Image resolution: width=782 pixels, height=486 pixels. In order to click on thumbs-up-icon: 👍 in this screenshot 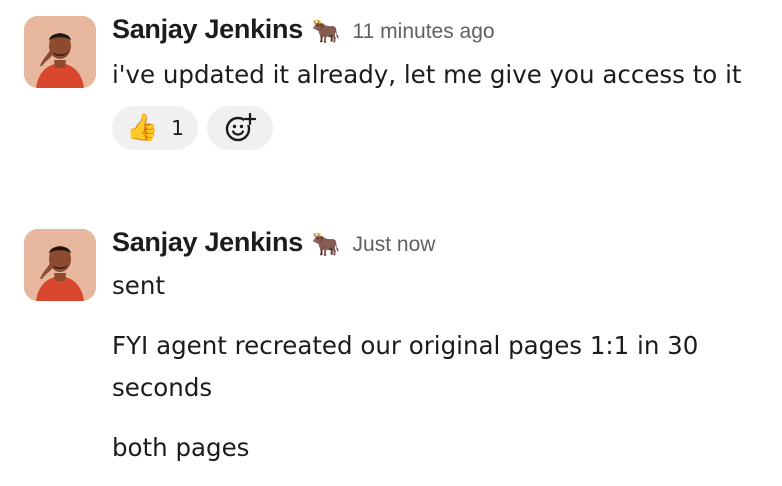, I will do `click(142, 128)`.